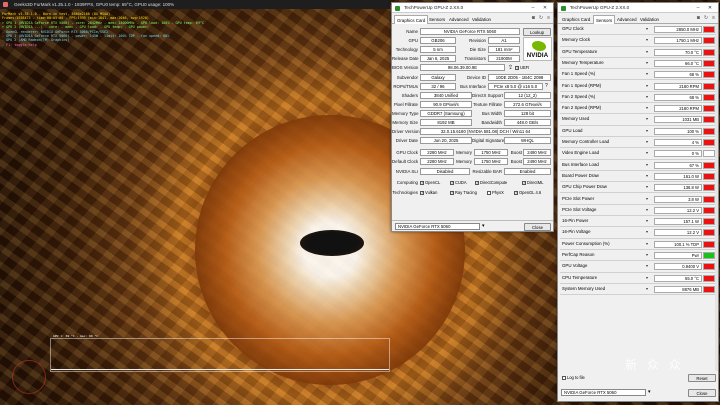 This screenshot has height=405, width=720. I want to click on sensor-row: Fan 1 Speed (RPM) ▾ 2180 RPM, so click(637, 86).